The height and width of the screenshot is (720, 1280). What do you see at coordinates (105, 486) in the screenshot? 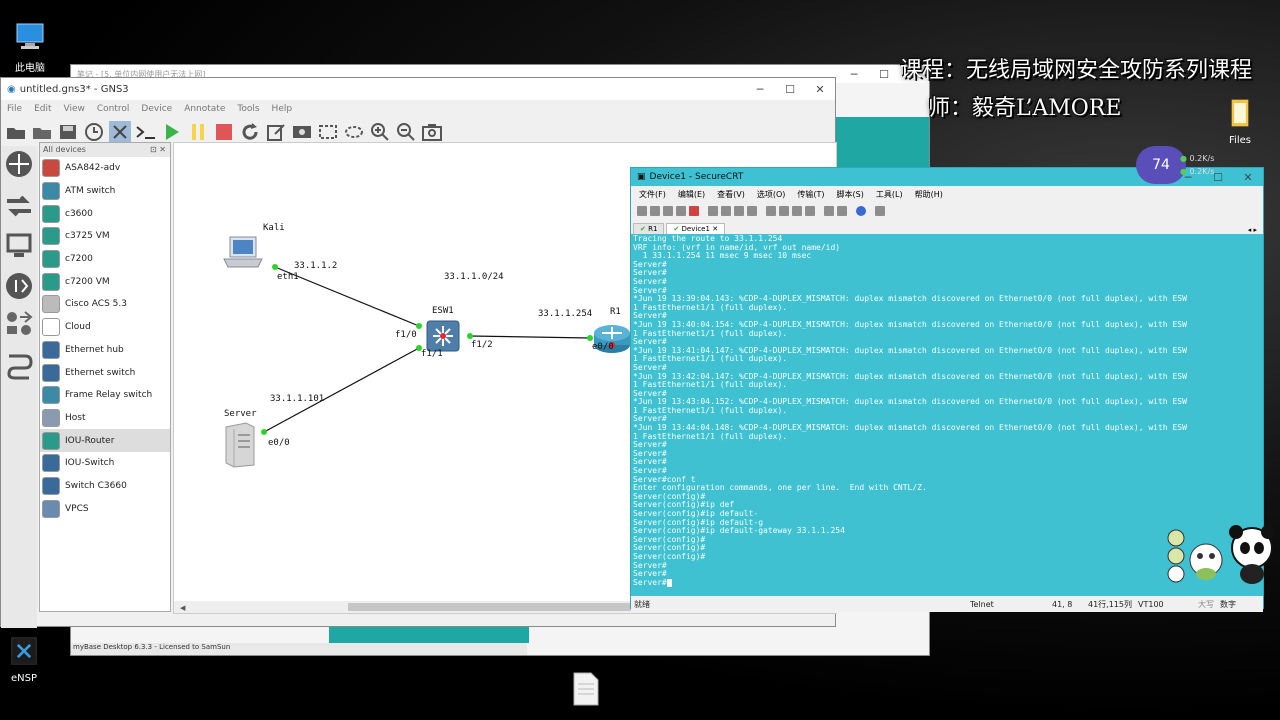
I see `device-item: Switch C3660` at bounding box center [105, 486].